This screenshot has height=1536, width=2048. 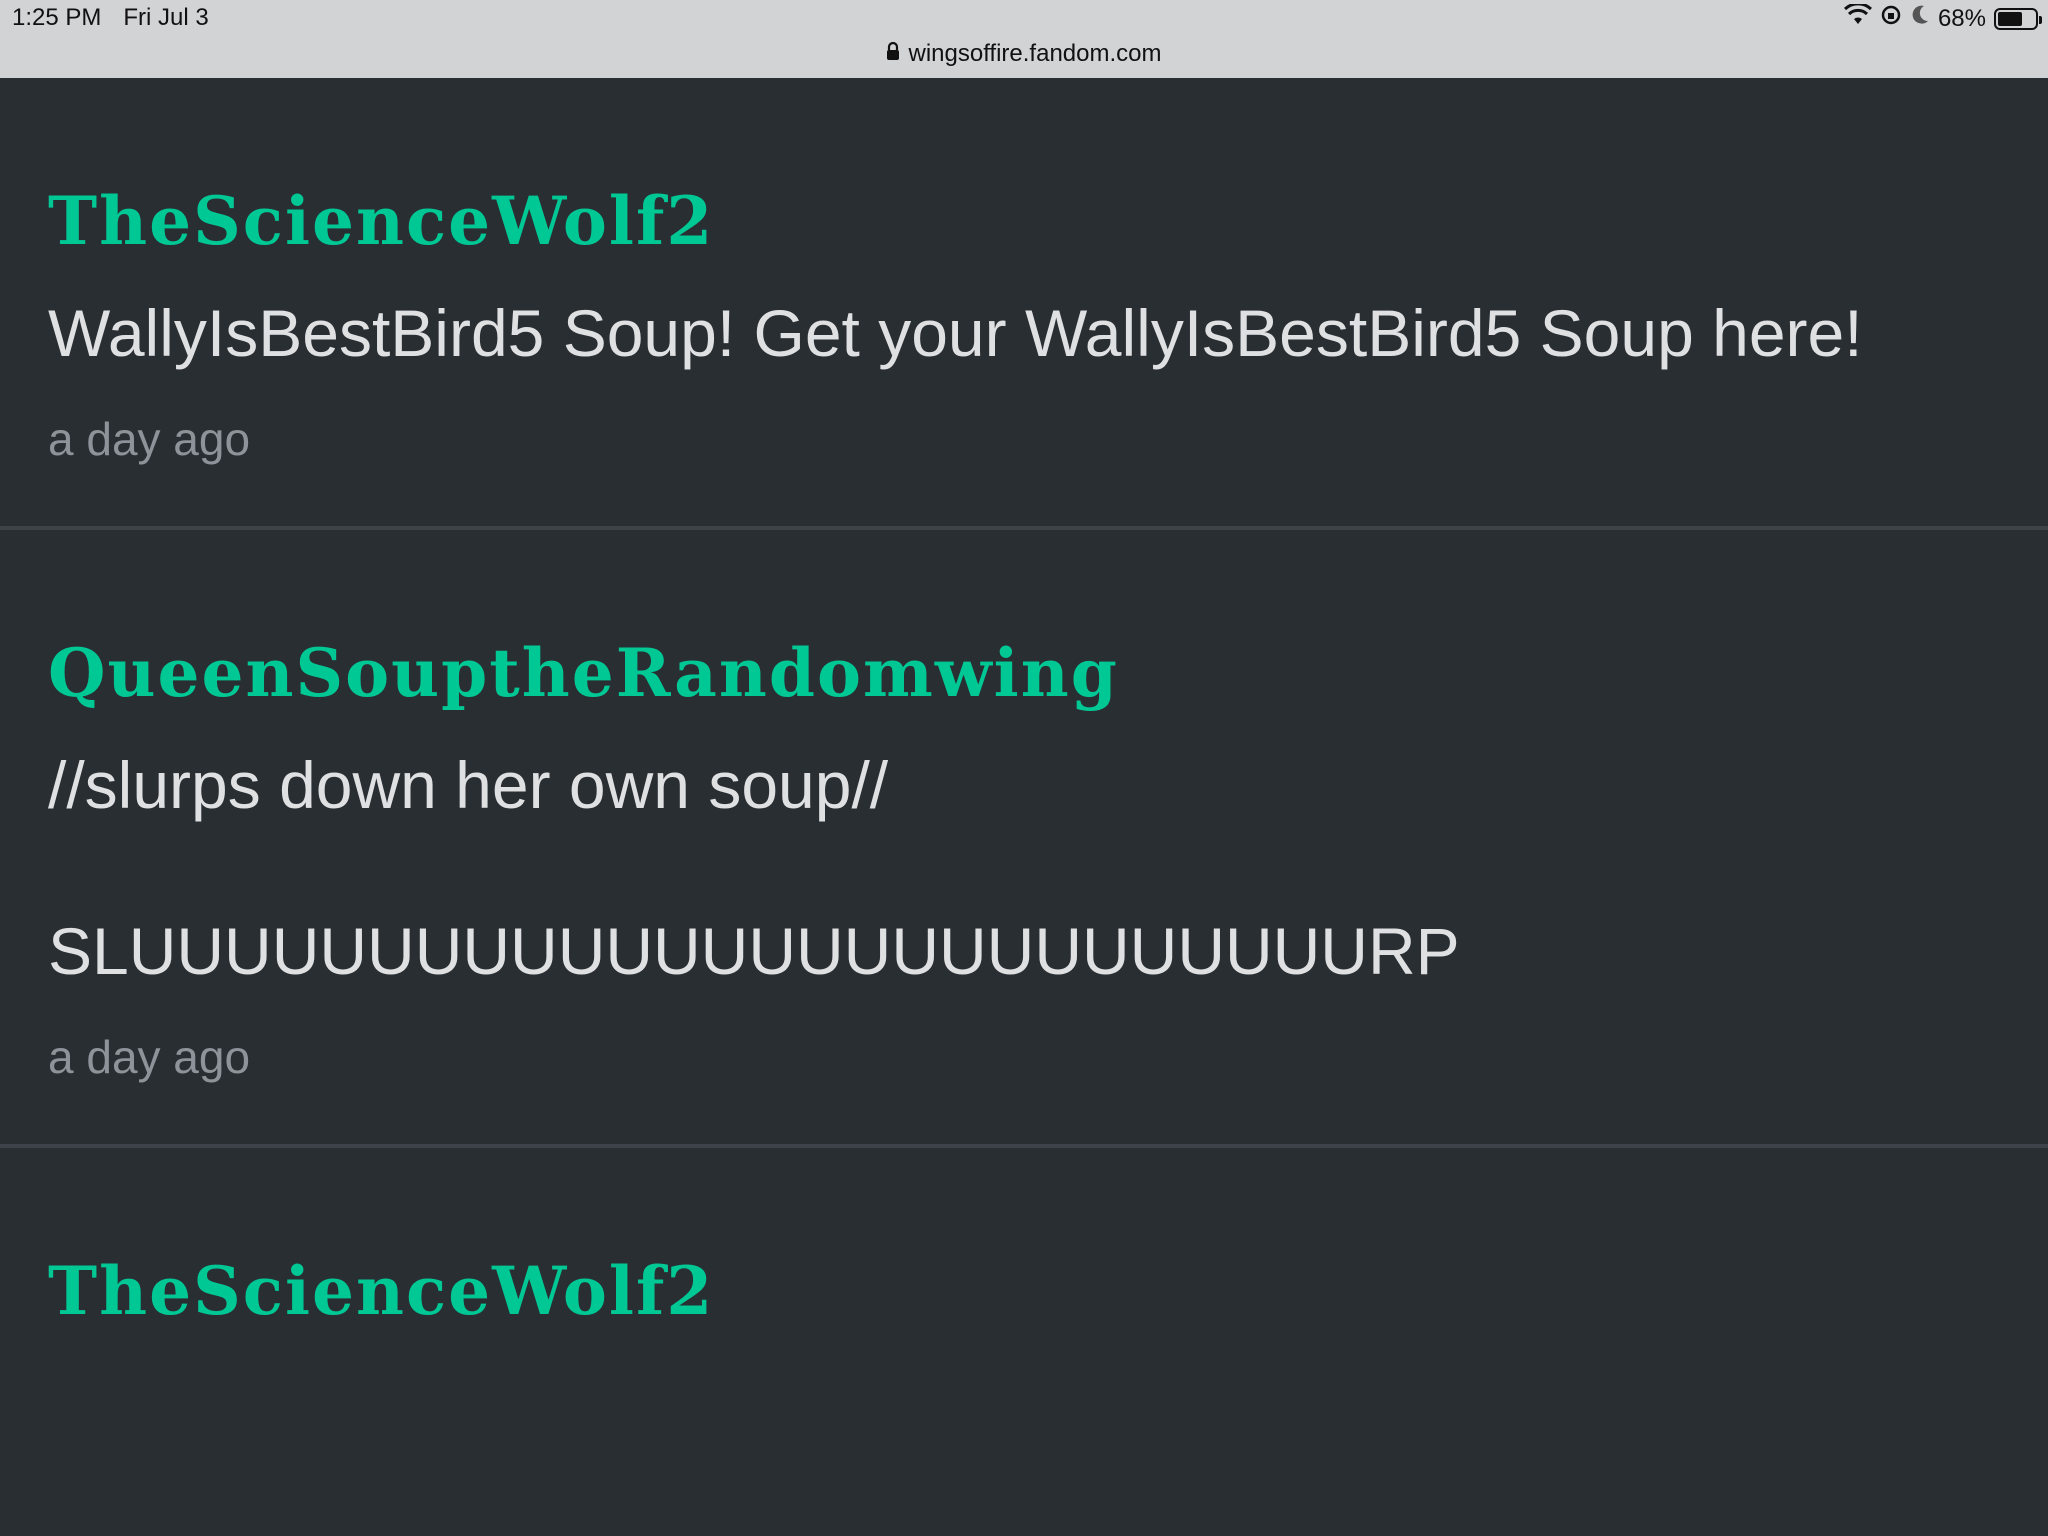 I want to click on moon-icon, so click(x=1920, y=18).